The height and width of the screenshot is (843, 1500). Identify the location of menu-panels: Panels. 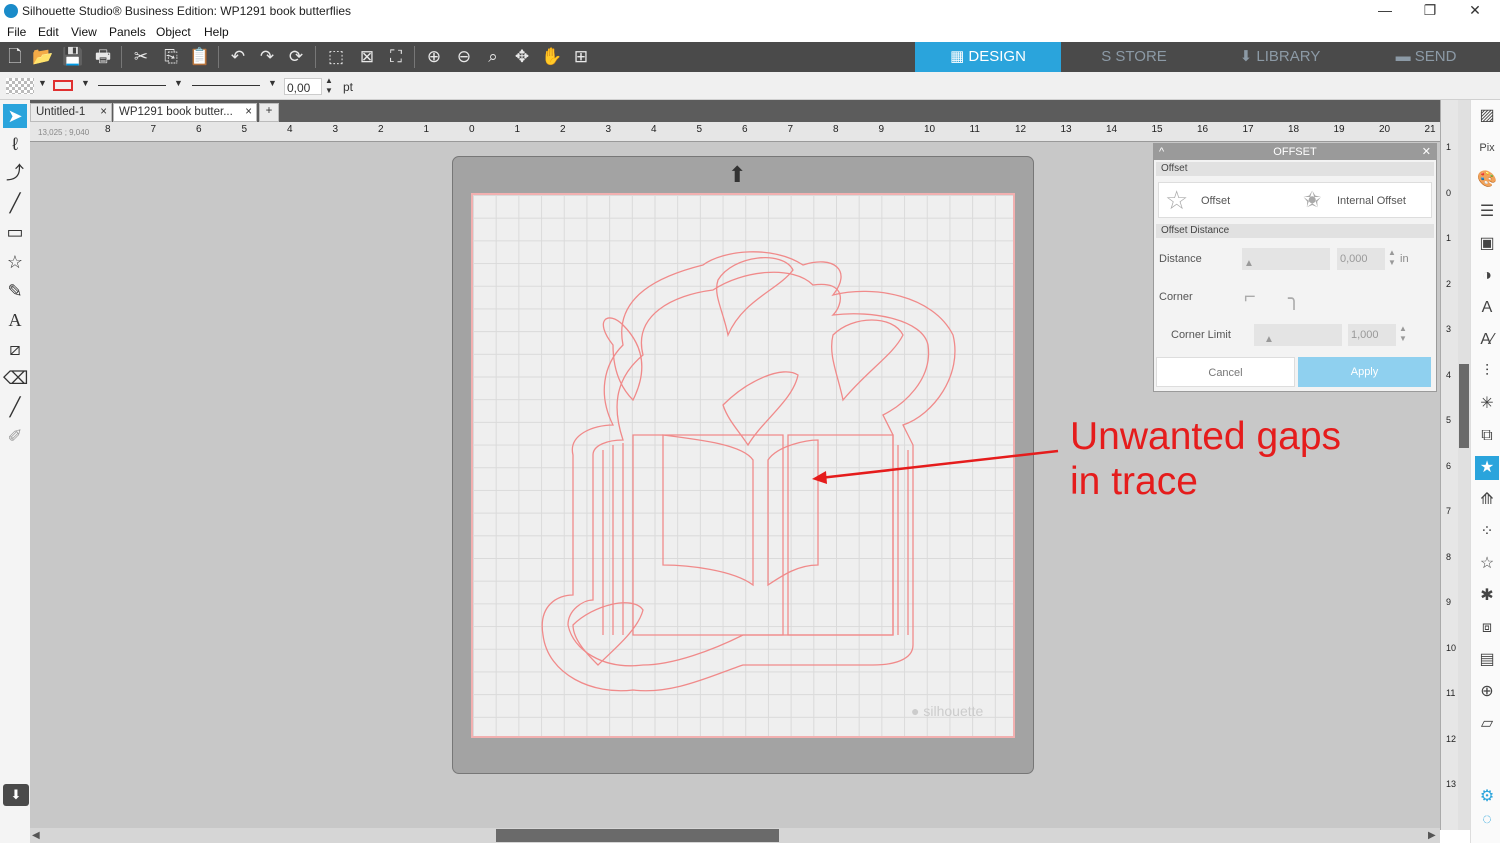
(127, 32).